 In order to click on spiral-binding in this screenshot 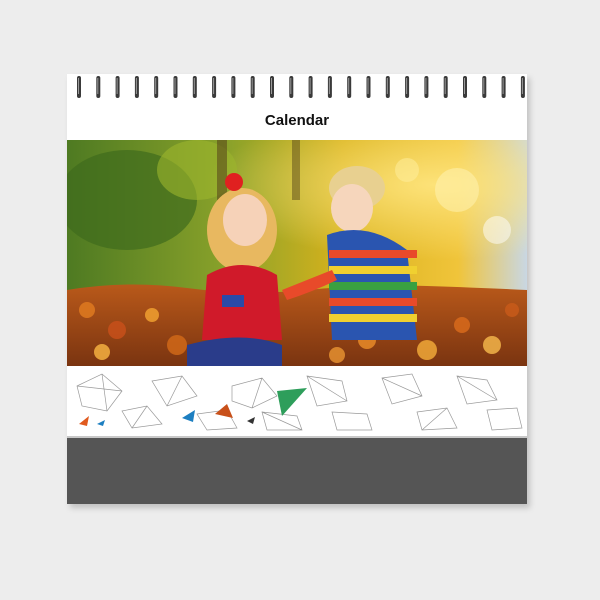, I will do `click(297, 87)`.